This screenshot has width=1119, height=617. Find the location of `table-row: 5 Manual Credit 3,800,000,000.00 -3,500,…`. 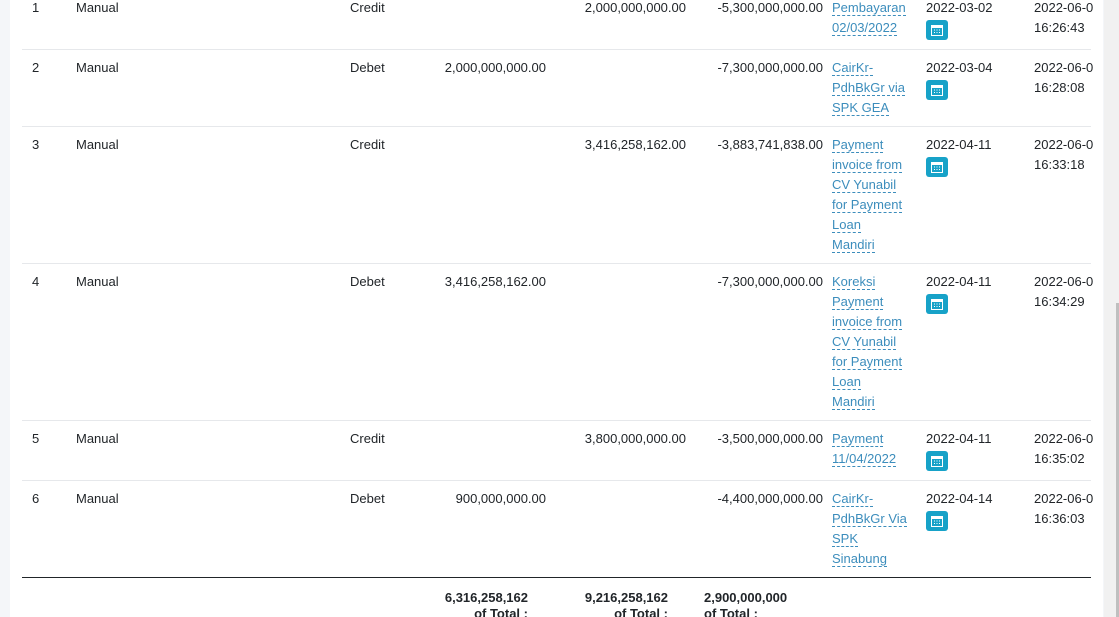

table-row: 5 Manual Credit 3,800,000,000.00 -3,500,… is located at coordinates (558, 450).